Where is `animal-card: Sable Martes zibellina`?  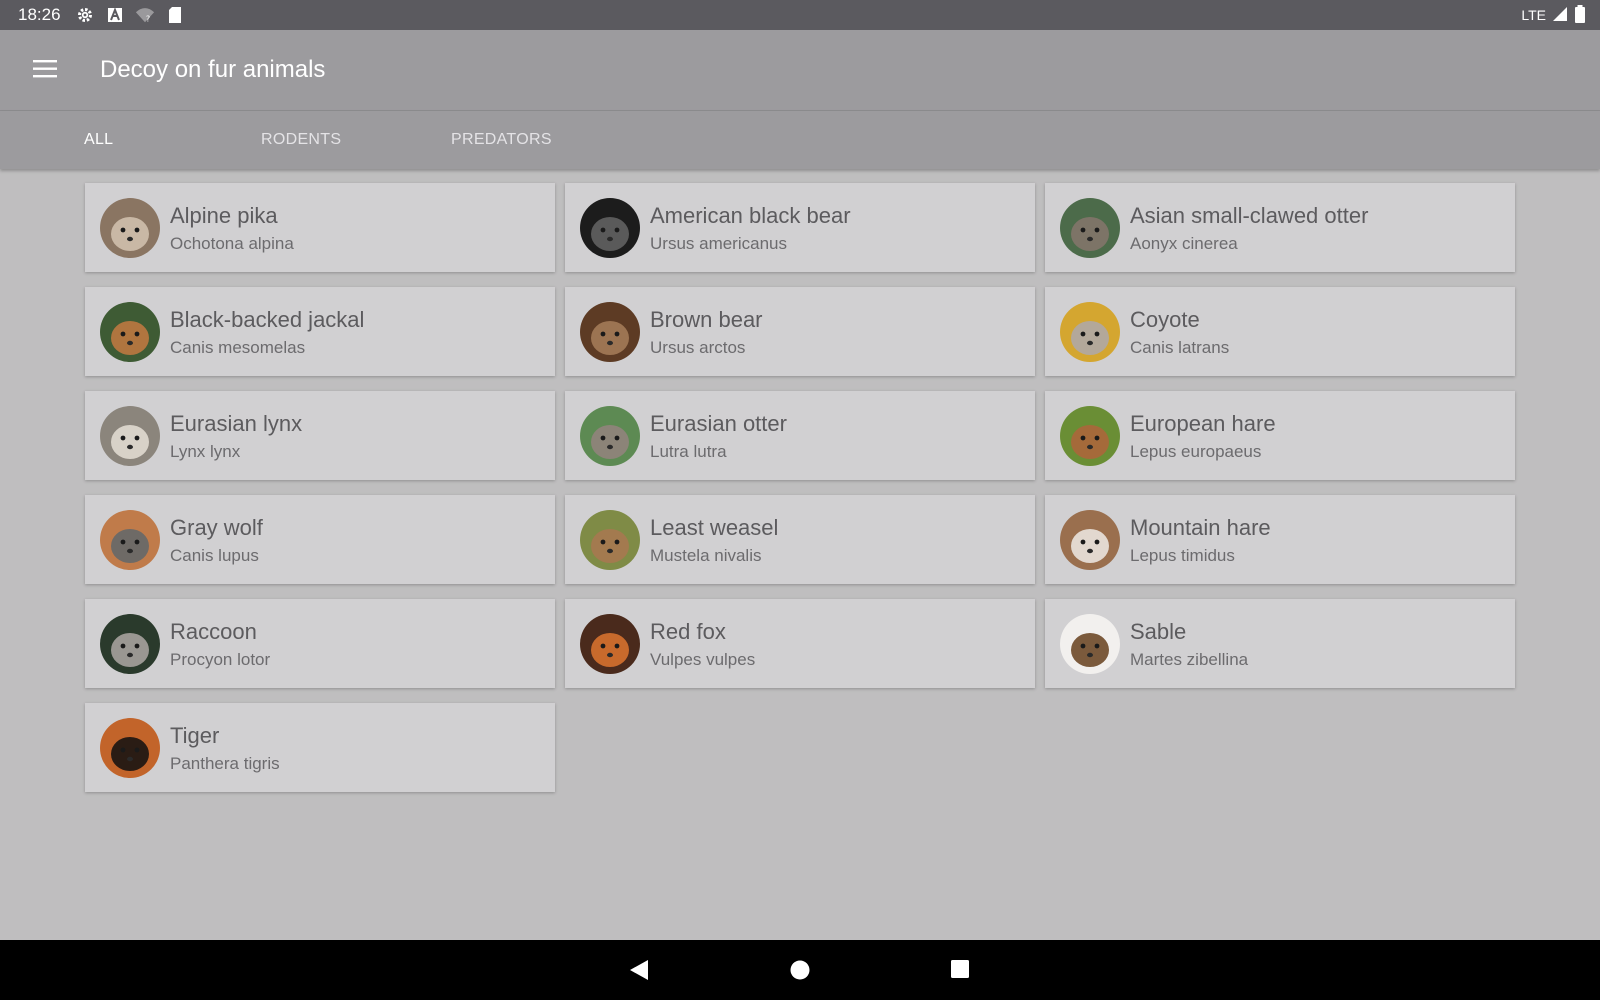
animal-card: Sable Martes zibellina is located at coordinates (1280, 643).